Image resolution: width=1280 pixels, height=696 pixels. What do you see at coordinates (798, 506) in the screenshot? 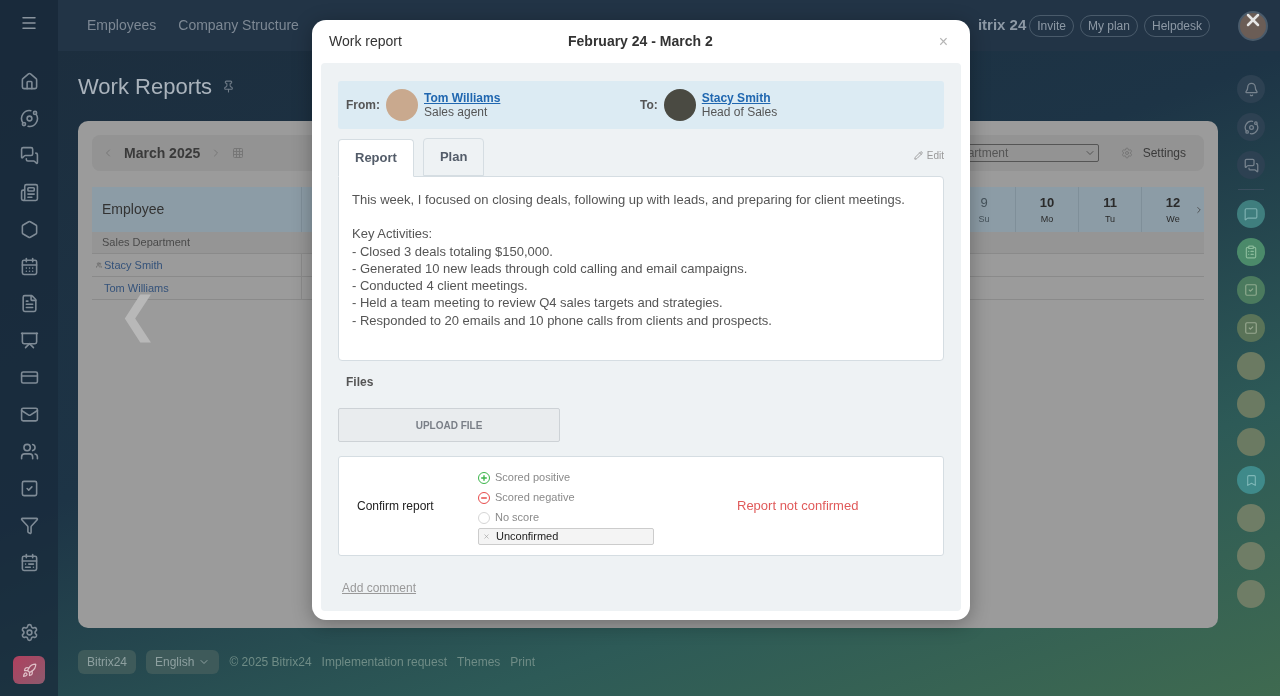
I see `confirm-status: Report not confirmed` at bounding box center [798, 506].